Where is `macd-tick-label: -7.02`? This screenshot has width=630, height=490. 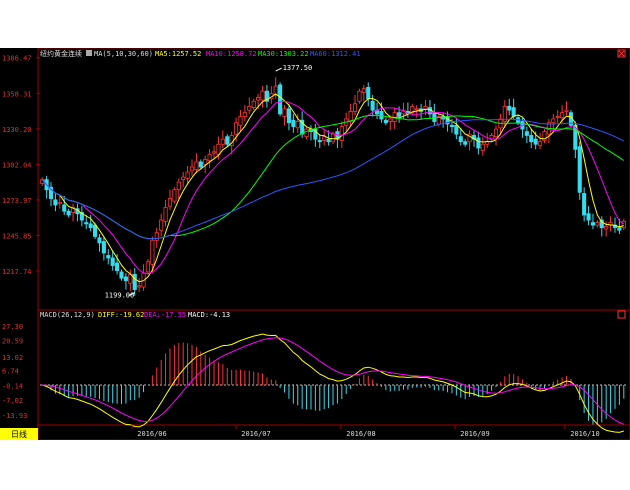 macd-tick-label: -7.02 is located at coordinates (12, 401).